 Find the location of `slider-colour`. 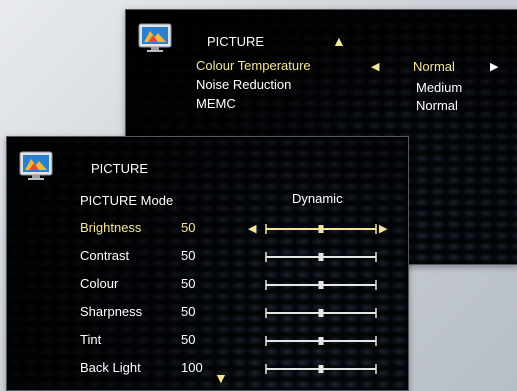

slider-colour is located at coordinates (321, 285).